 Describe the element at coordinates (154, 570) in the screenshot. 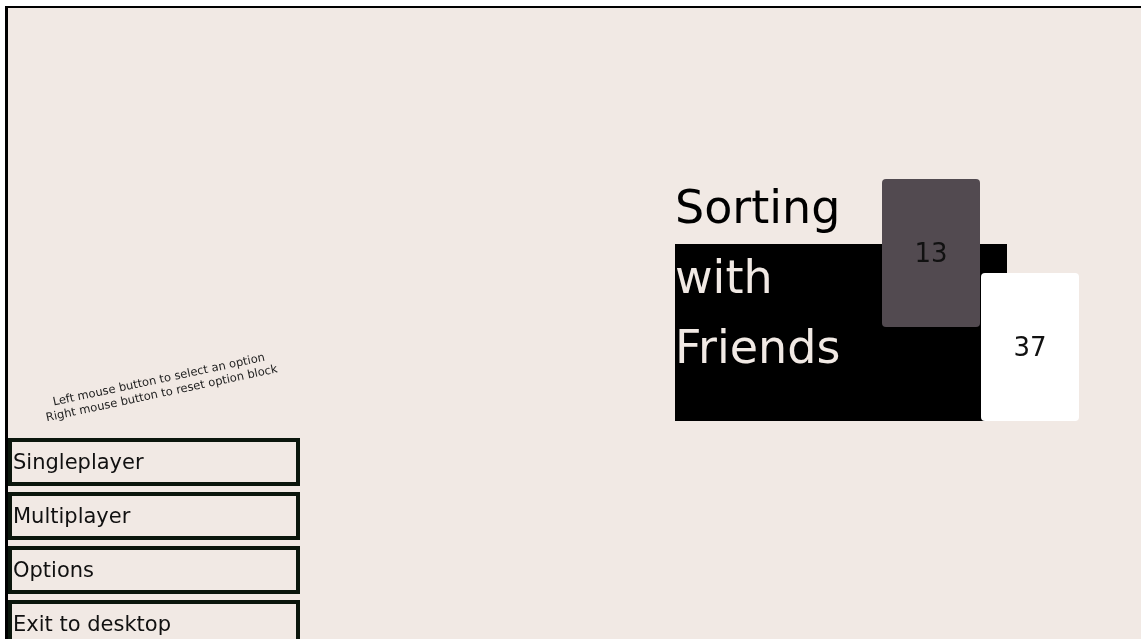

I see `menu-button: Options` at that location.